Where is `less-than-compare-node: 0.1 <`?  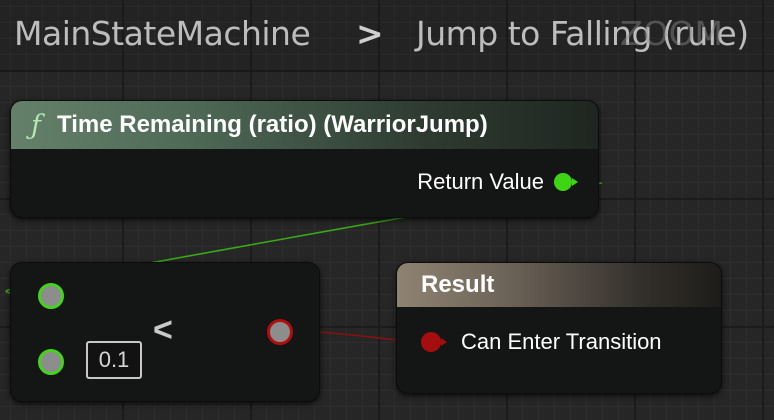
less-than-compare-node: 0.1 < is located at coordinates (165, 332).